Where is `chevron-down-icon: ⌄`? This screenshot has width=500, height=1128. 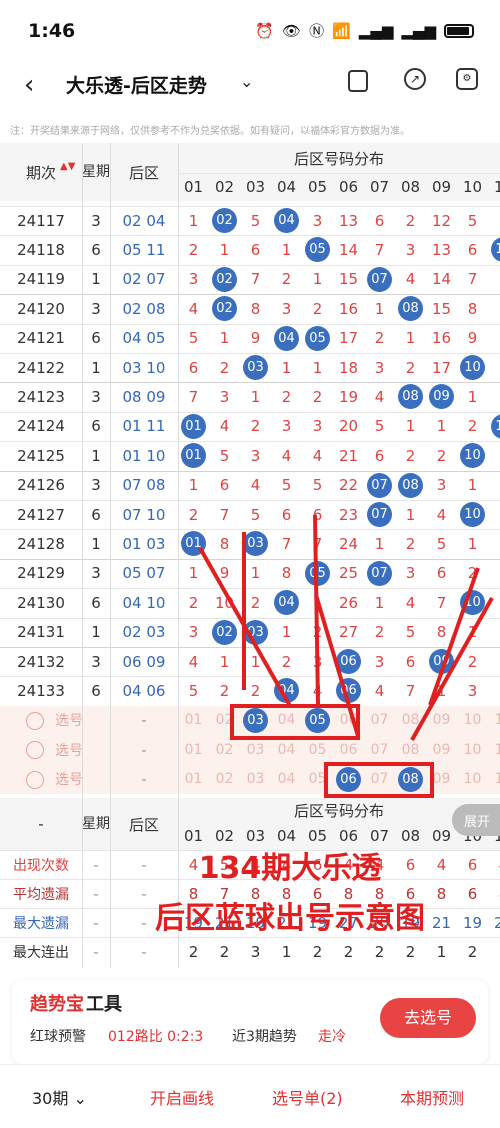
chevron-down-icon: ⌄ is located at coordinates (80, 1098).